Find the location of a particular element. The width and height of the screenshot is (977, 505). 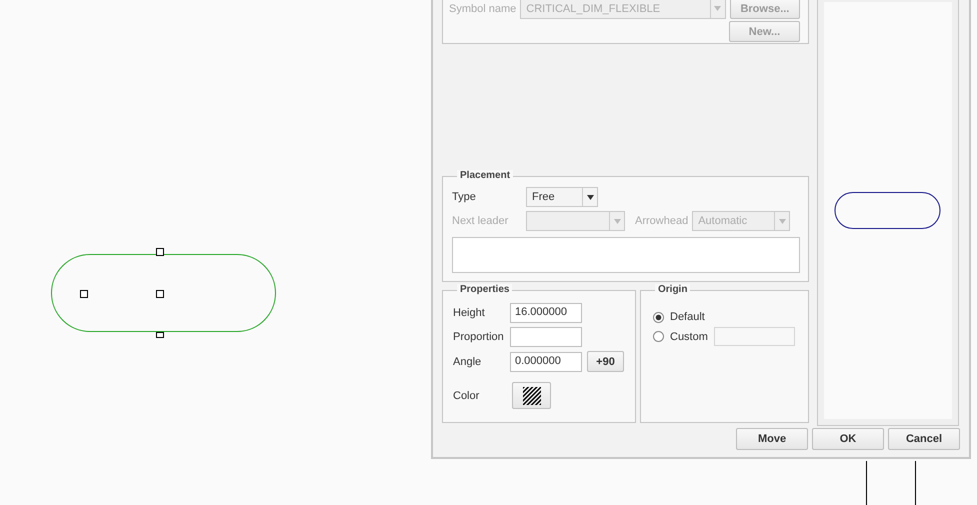

angle-field: 0.000000 is located at coordinates (546, 362).